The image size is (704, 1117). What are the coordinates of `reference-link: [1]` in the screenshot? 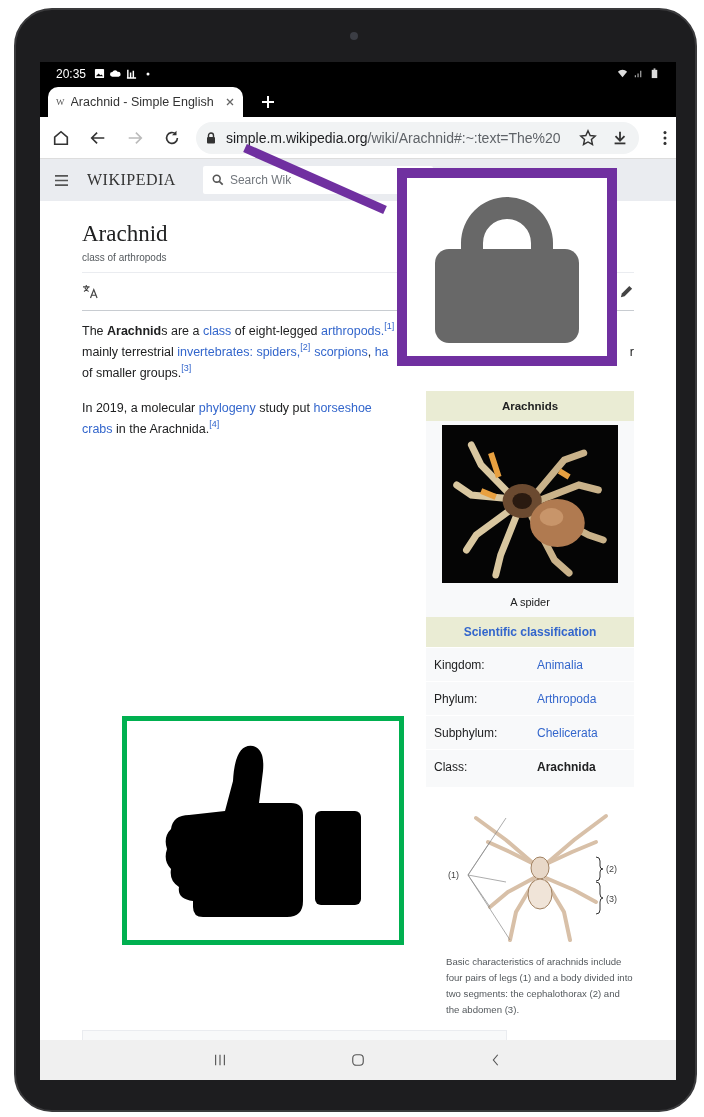 It's located at (389, 326).